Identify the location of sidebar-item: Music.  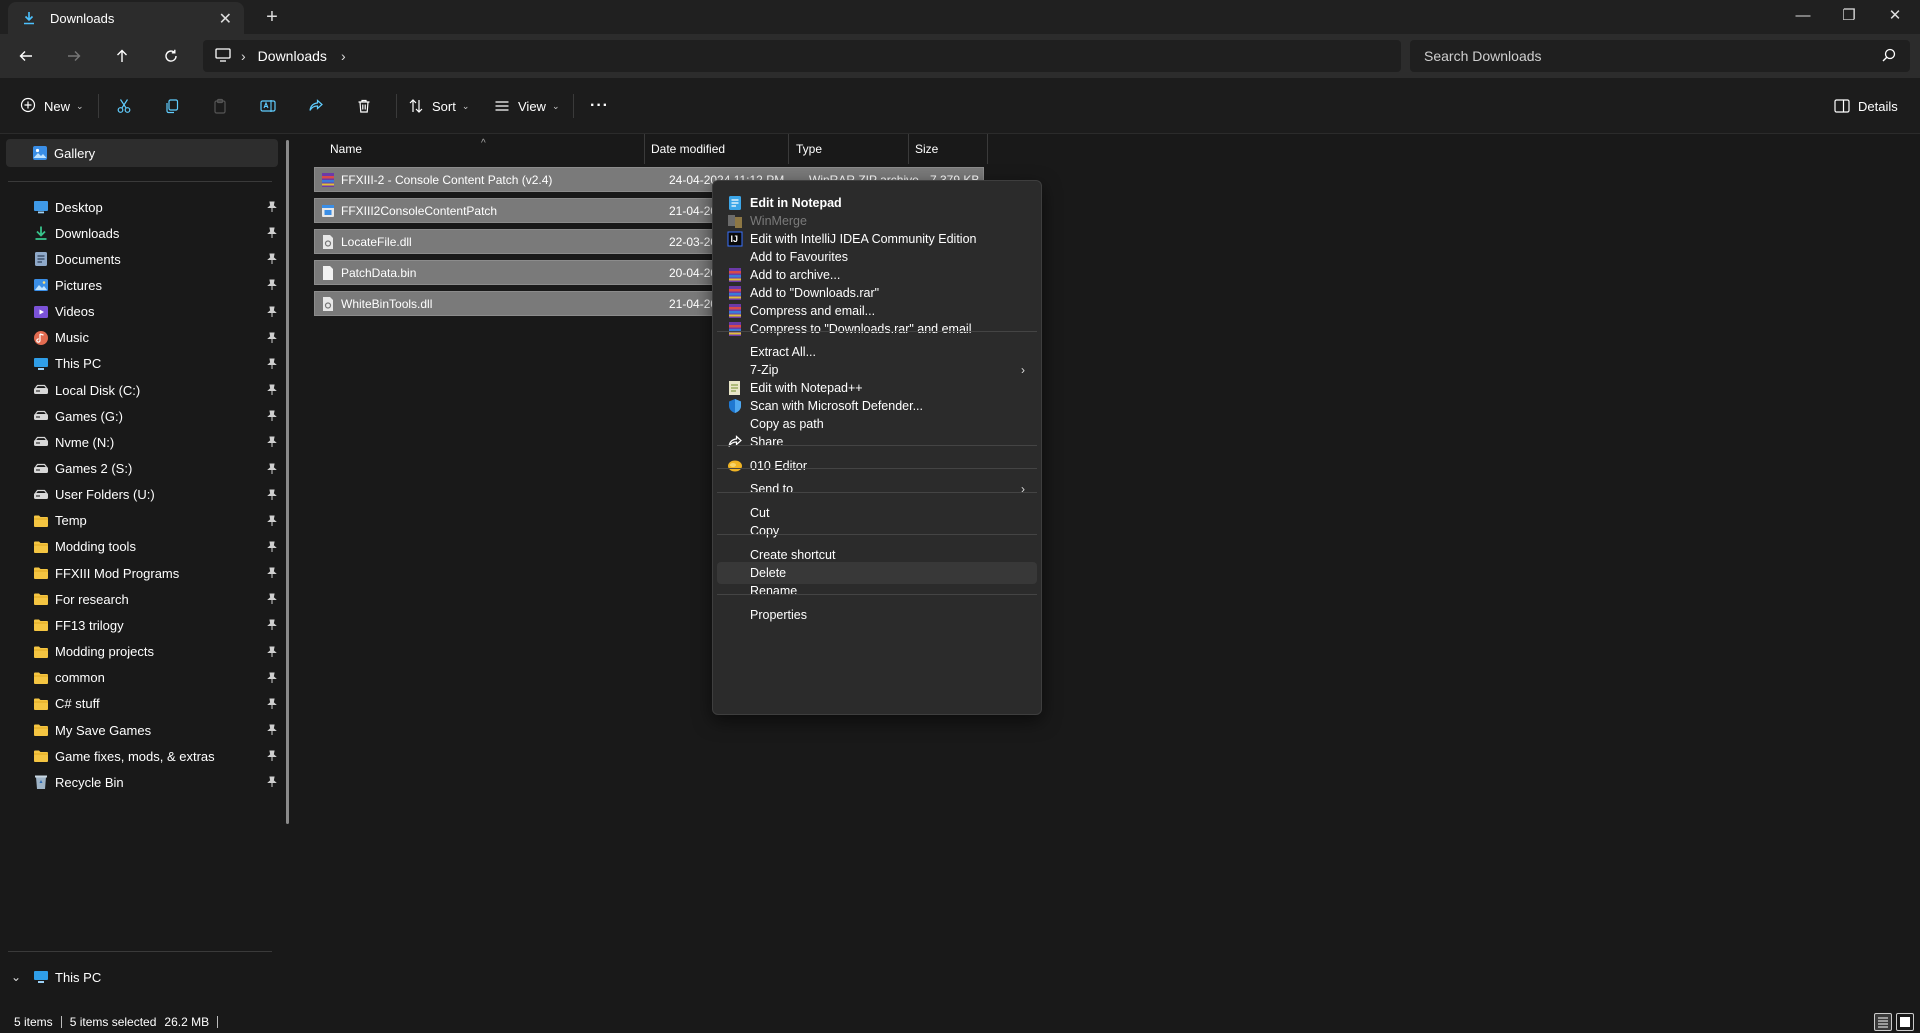
(144, 338).